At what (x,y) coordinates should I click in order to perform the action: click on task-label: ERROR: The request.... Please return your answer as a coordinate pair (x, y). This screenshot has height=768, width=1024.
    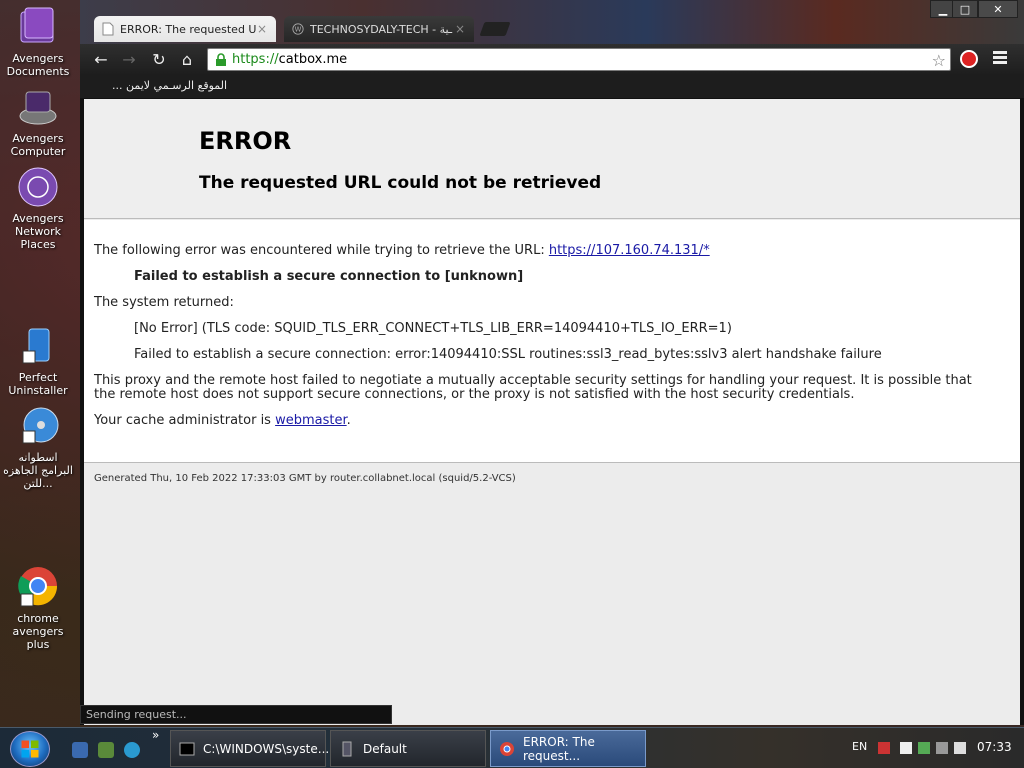
    Looking at the image, I should click on (559, 748).